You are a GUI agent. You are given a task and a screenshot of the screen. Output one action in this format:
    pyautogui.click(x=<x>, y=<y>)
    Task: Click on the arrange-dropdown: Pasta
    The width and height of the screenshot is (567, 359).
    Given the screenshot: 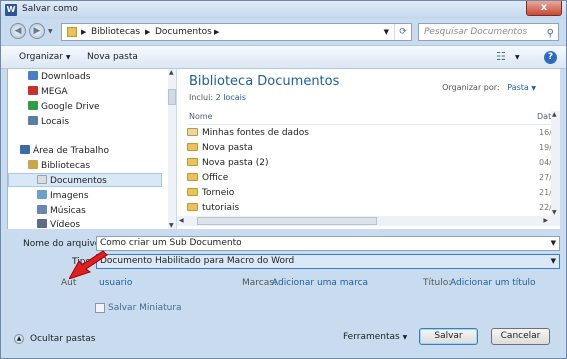 What is the action you would take?
    pyautogui.click(x=518, y=87)
    